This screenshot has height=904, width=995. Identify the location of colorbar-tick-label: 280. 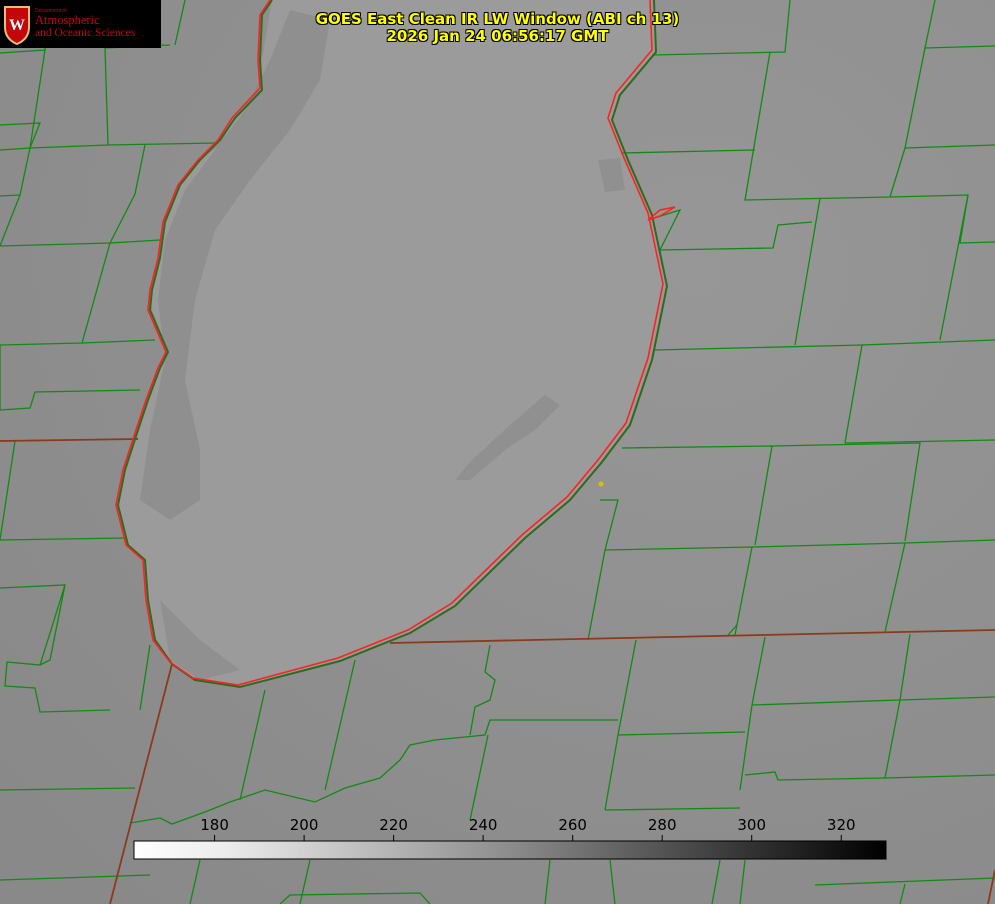
(662, 825).